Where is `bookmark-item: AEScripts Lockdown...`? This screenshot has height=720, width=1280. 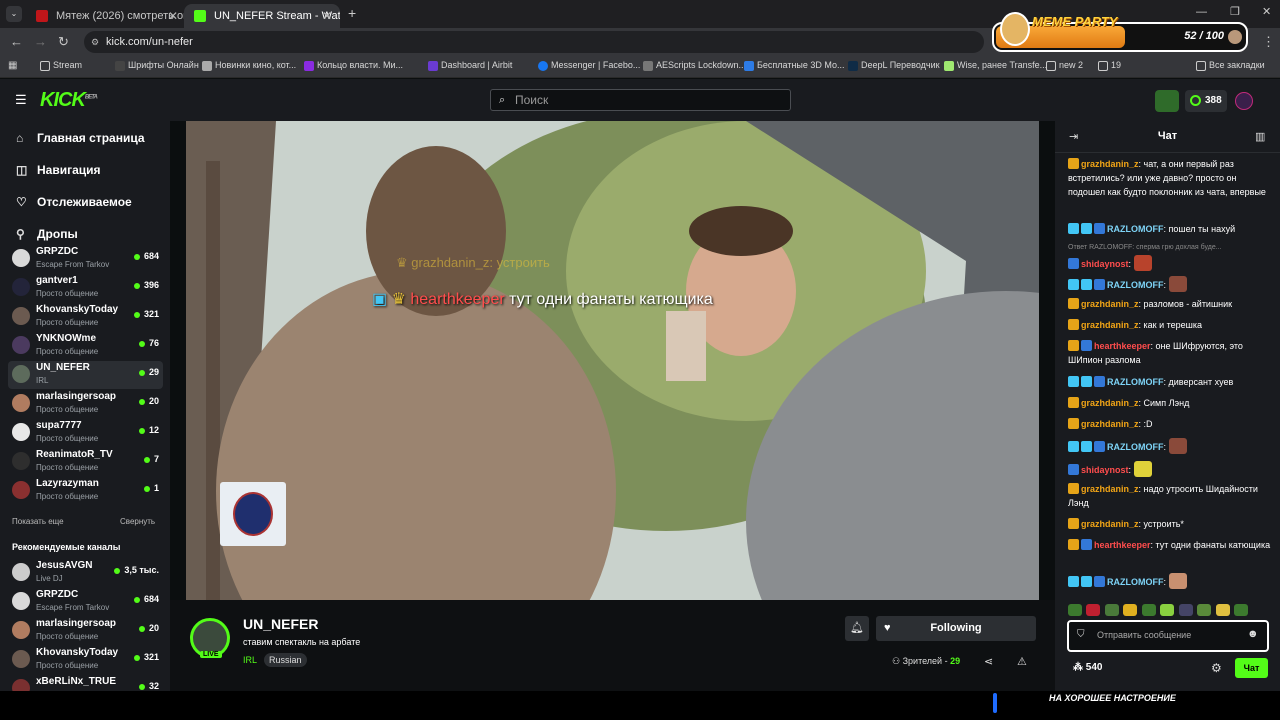 bookmark-item: AEScripts Lockdown... is located at coordinates (694, 65).